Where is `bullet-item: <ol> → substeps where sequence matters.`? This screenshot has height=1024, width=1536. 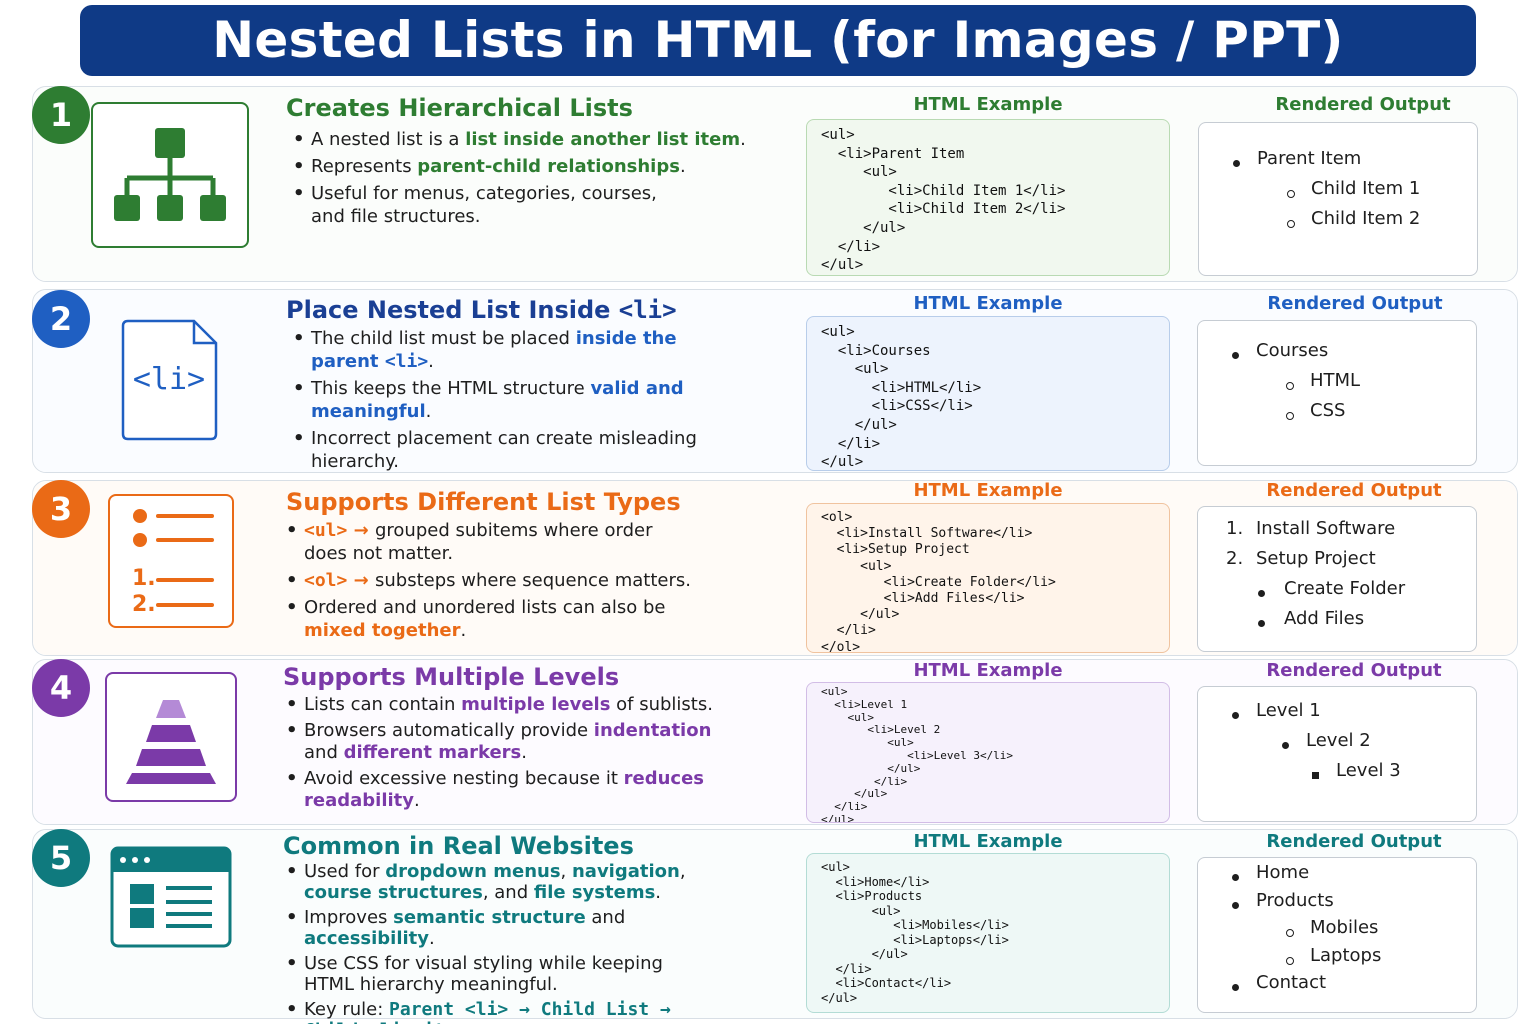 bullet-item: <ol> → substeps where sequence matters. is located at coordinates (521, 580).